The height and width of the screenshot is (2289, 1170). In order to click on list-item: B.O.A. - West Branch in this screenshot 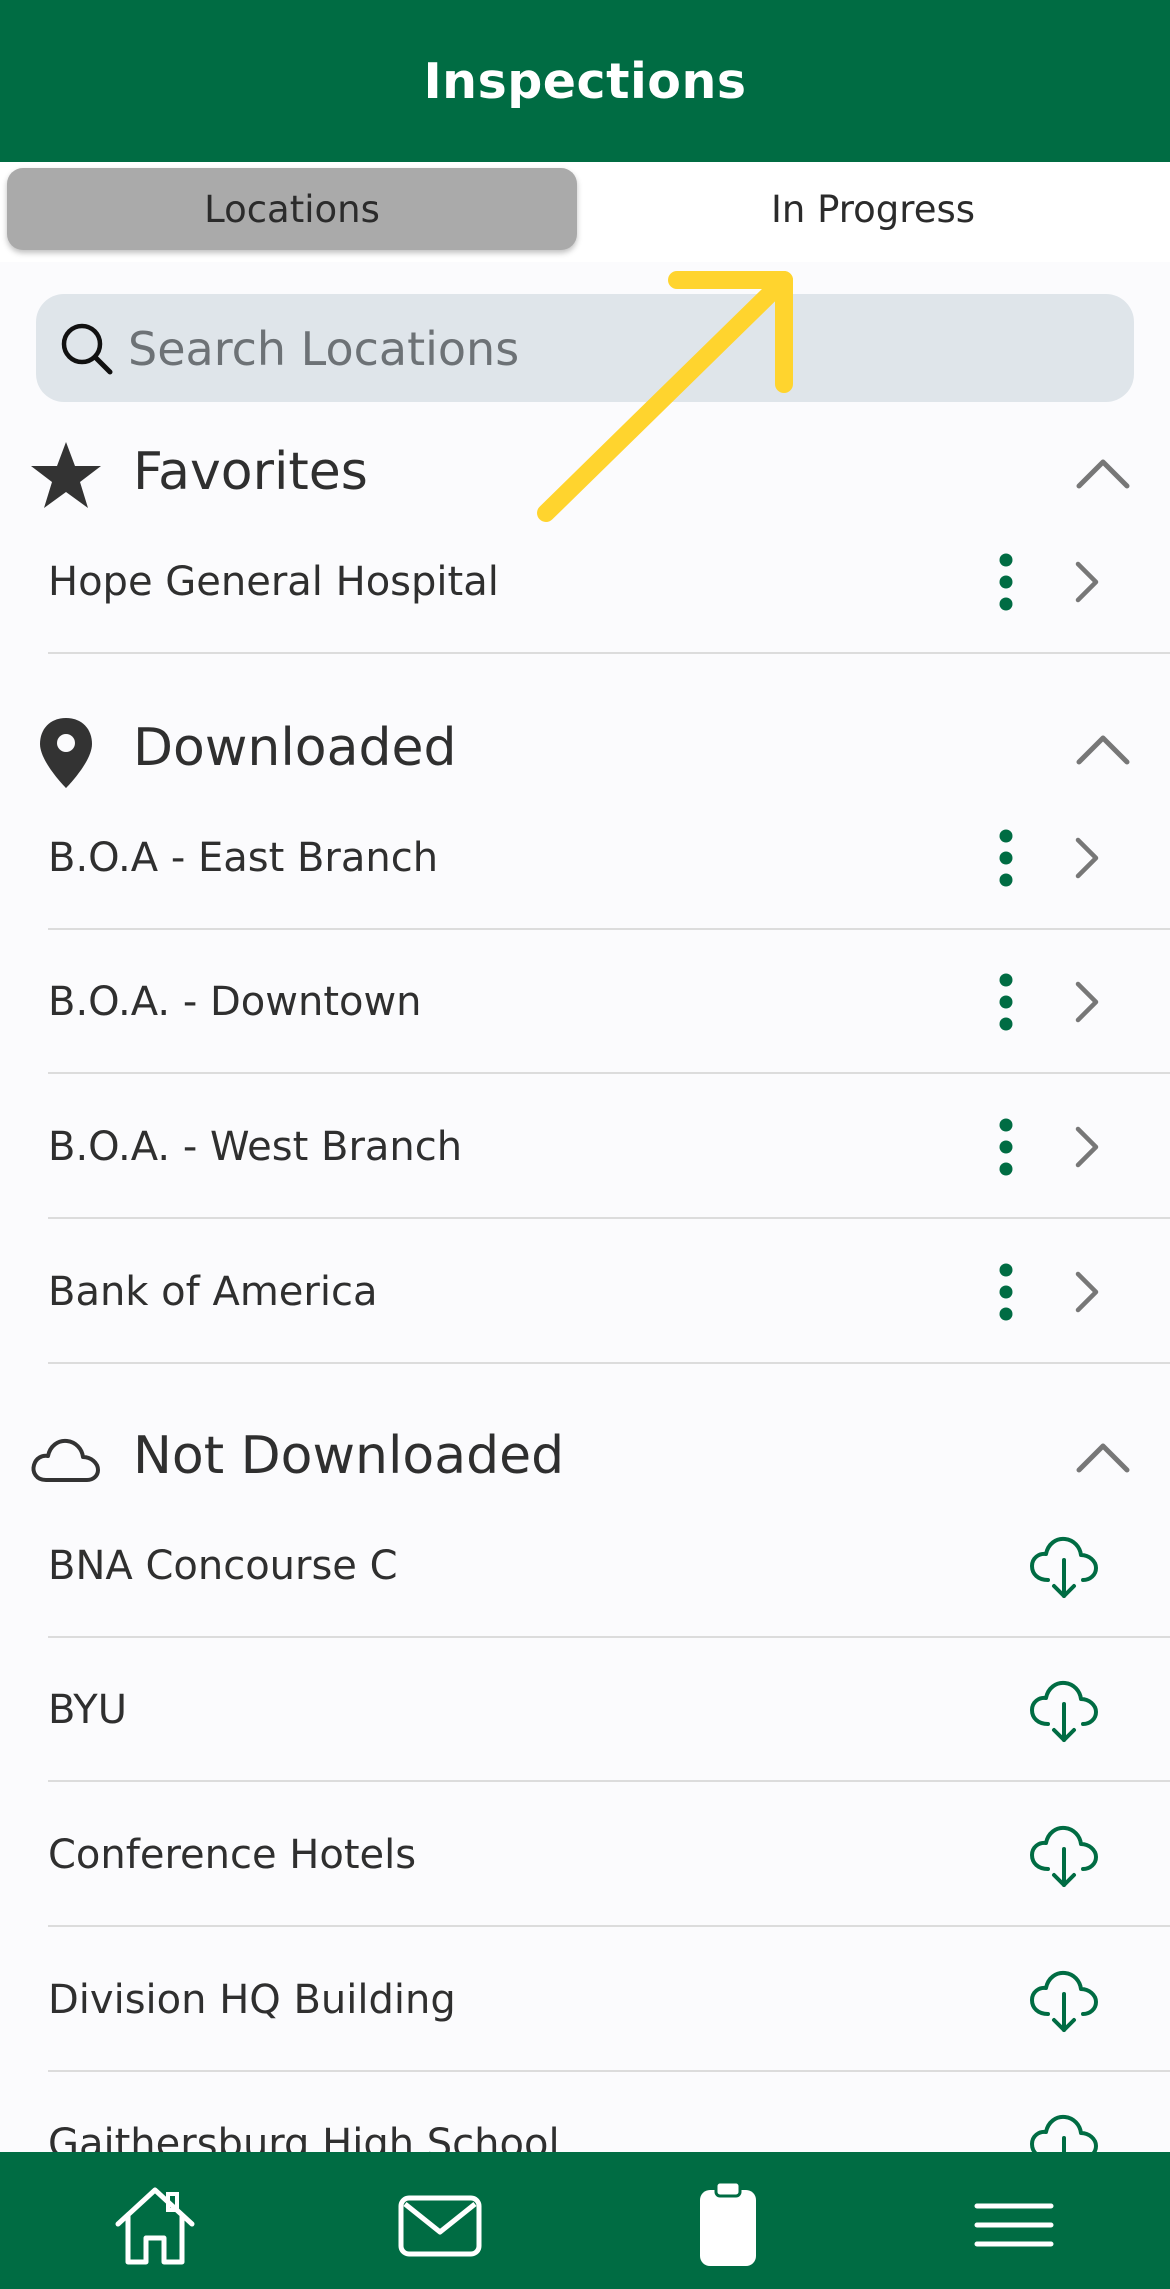, I will do `click(609, 1147)`.